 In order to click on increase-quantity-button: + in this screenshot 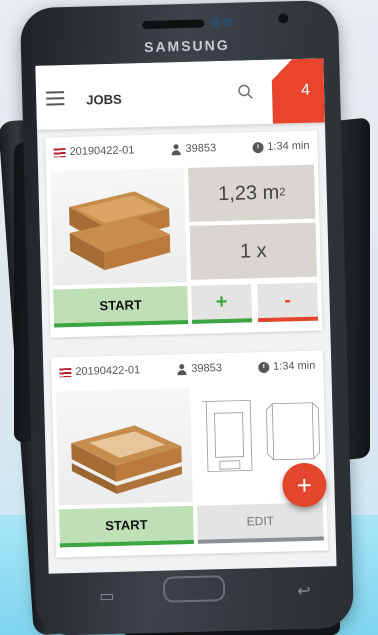, I will do `click(222, 304)`.